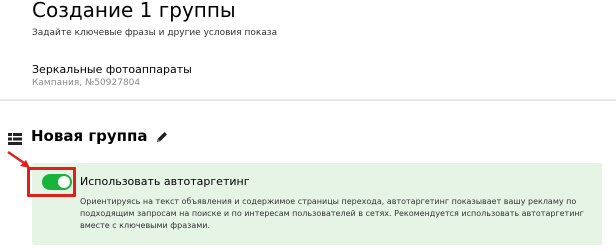 This screenshot has height=251, width=616. I want to click on section-separator, so click(308, 100).